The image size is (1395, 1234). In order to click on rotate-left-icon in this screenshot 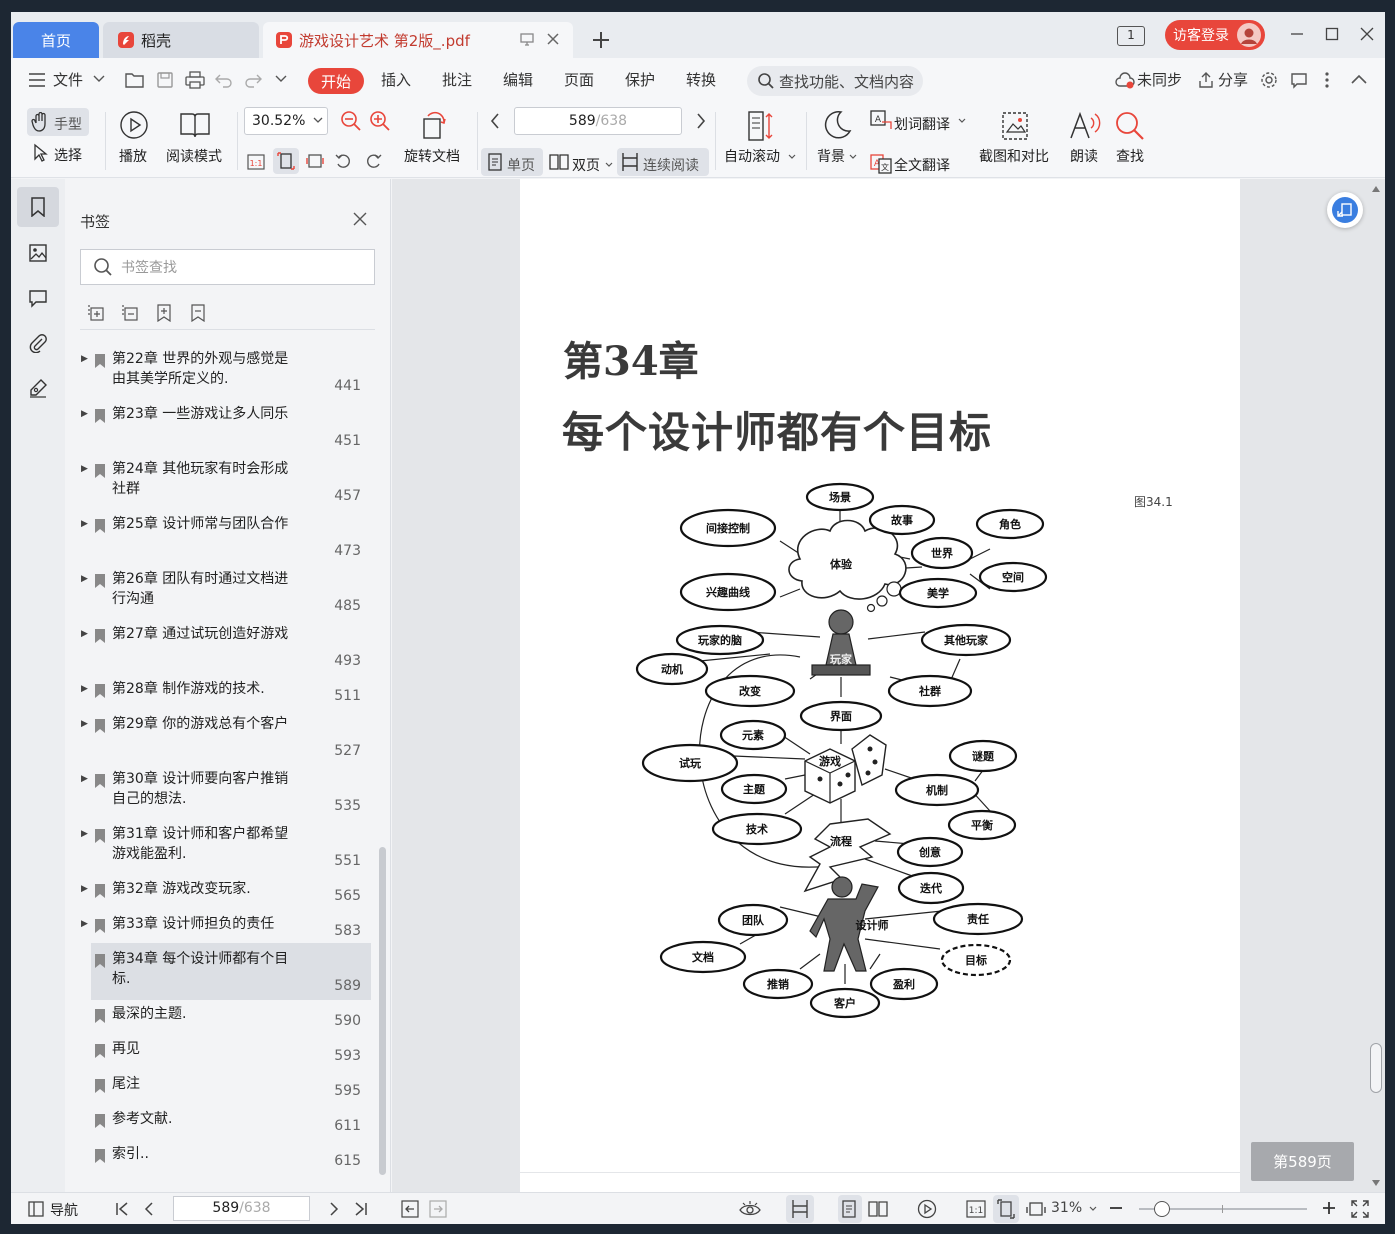, I will do `click(344, 161)`.